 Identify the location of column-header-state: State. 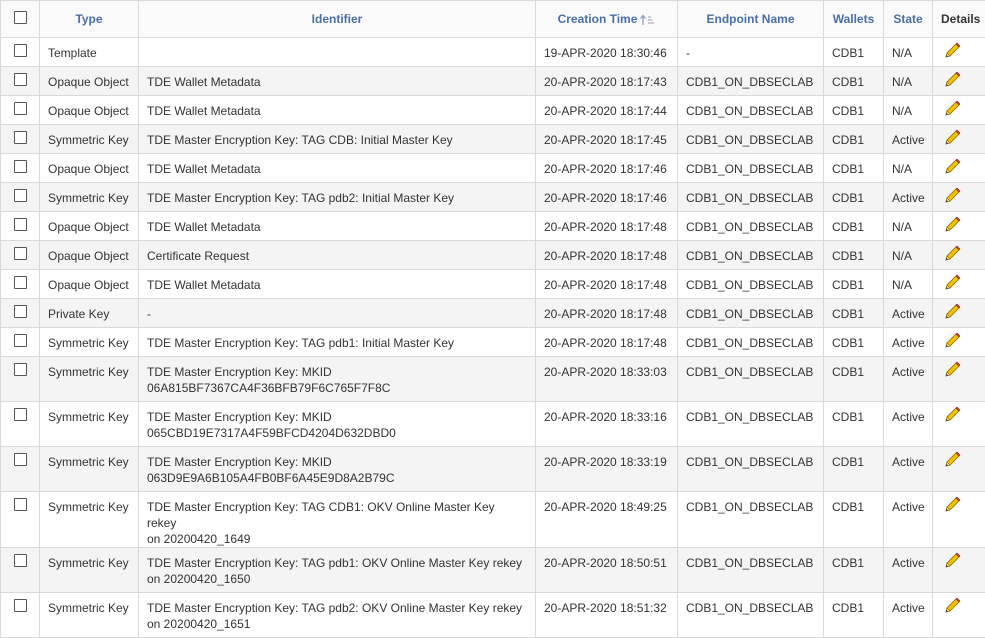
(908, 19).